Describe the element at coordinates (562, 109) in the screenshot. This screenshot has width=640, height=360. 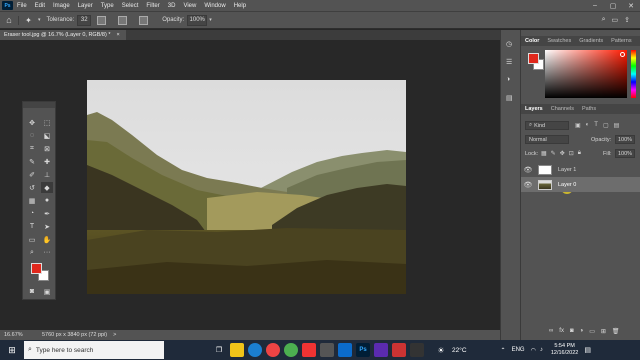
I see `tab-channels: Channels` at that location.